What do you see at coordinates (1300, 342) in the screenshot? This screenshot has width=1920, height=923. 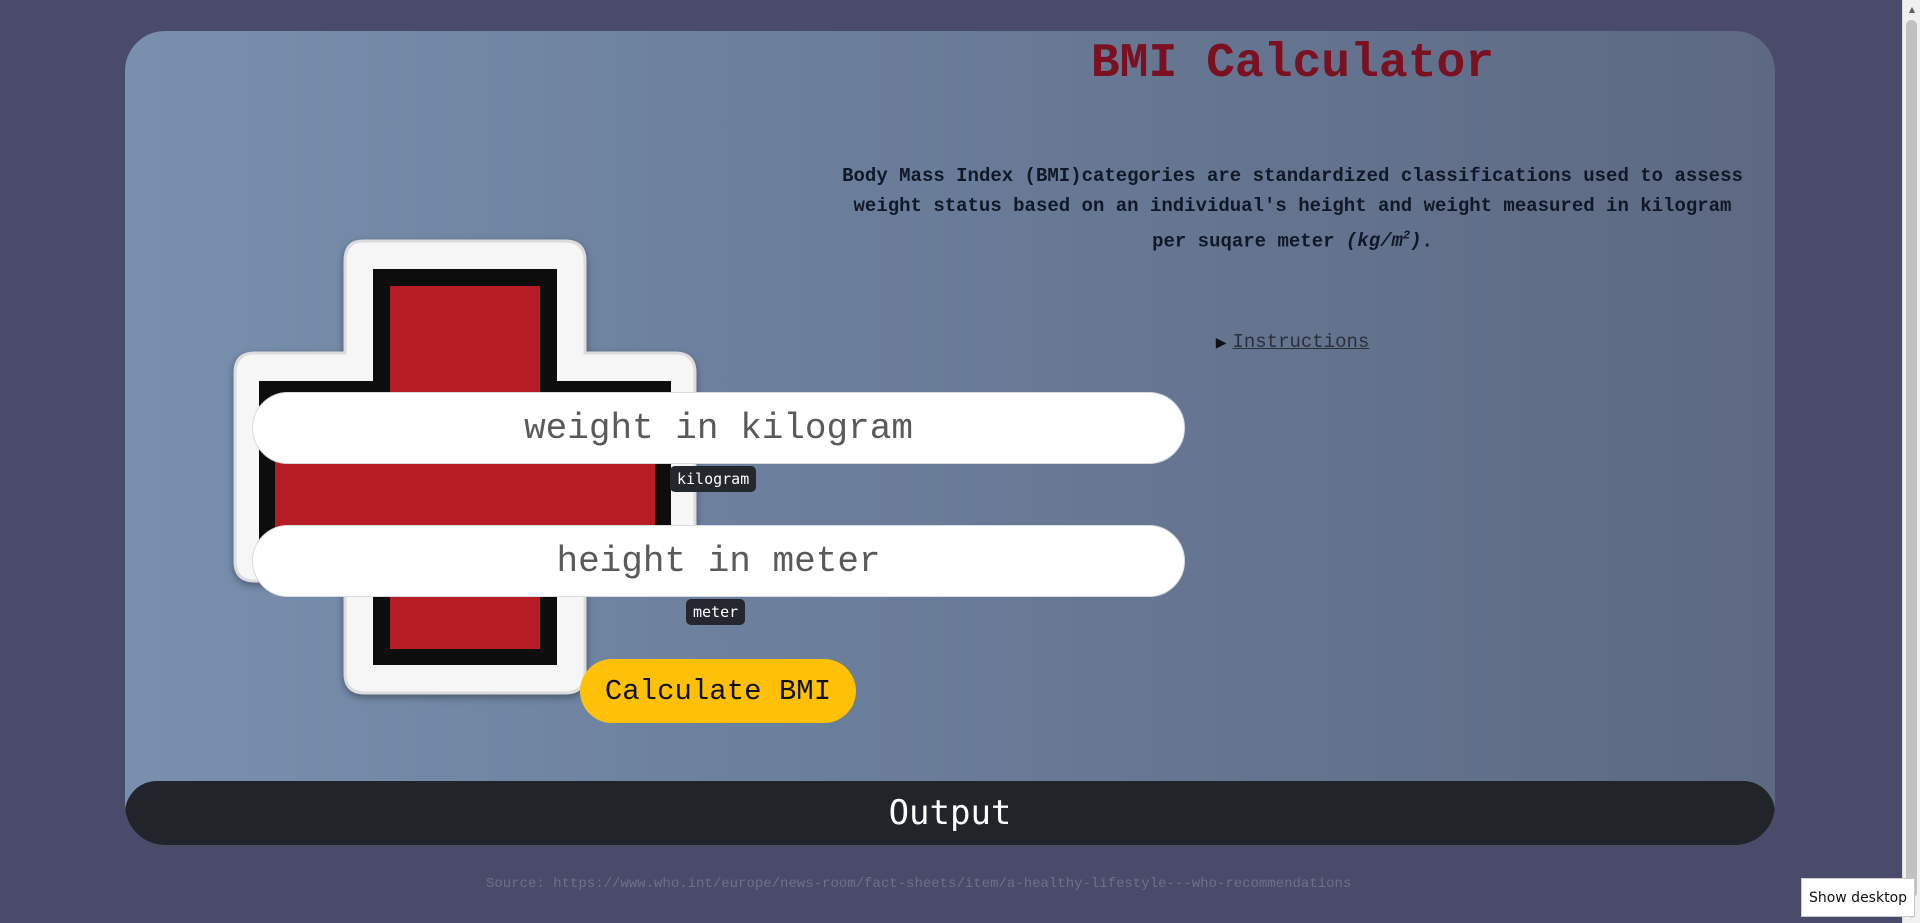 I see `instructions-link: Instructions` at bounding box center [1300, 342].